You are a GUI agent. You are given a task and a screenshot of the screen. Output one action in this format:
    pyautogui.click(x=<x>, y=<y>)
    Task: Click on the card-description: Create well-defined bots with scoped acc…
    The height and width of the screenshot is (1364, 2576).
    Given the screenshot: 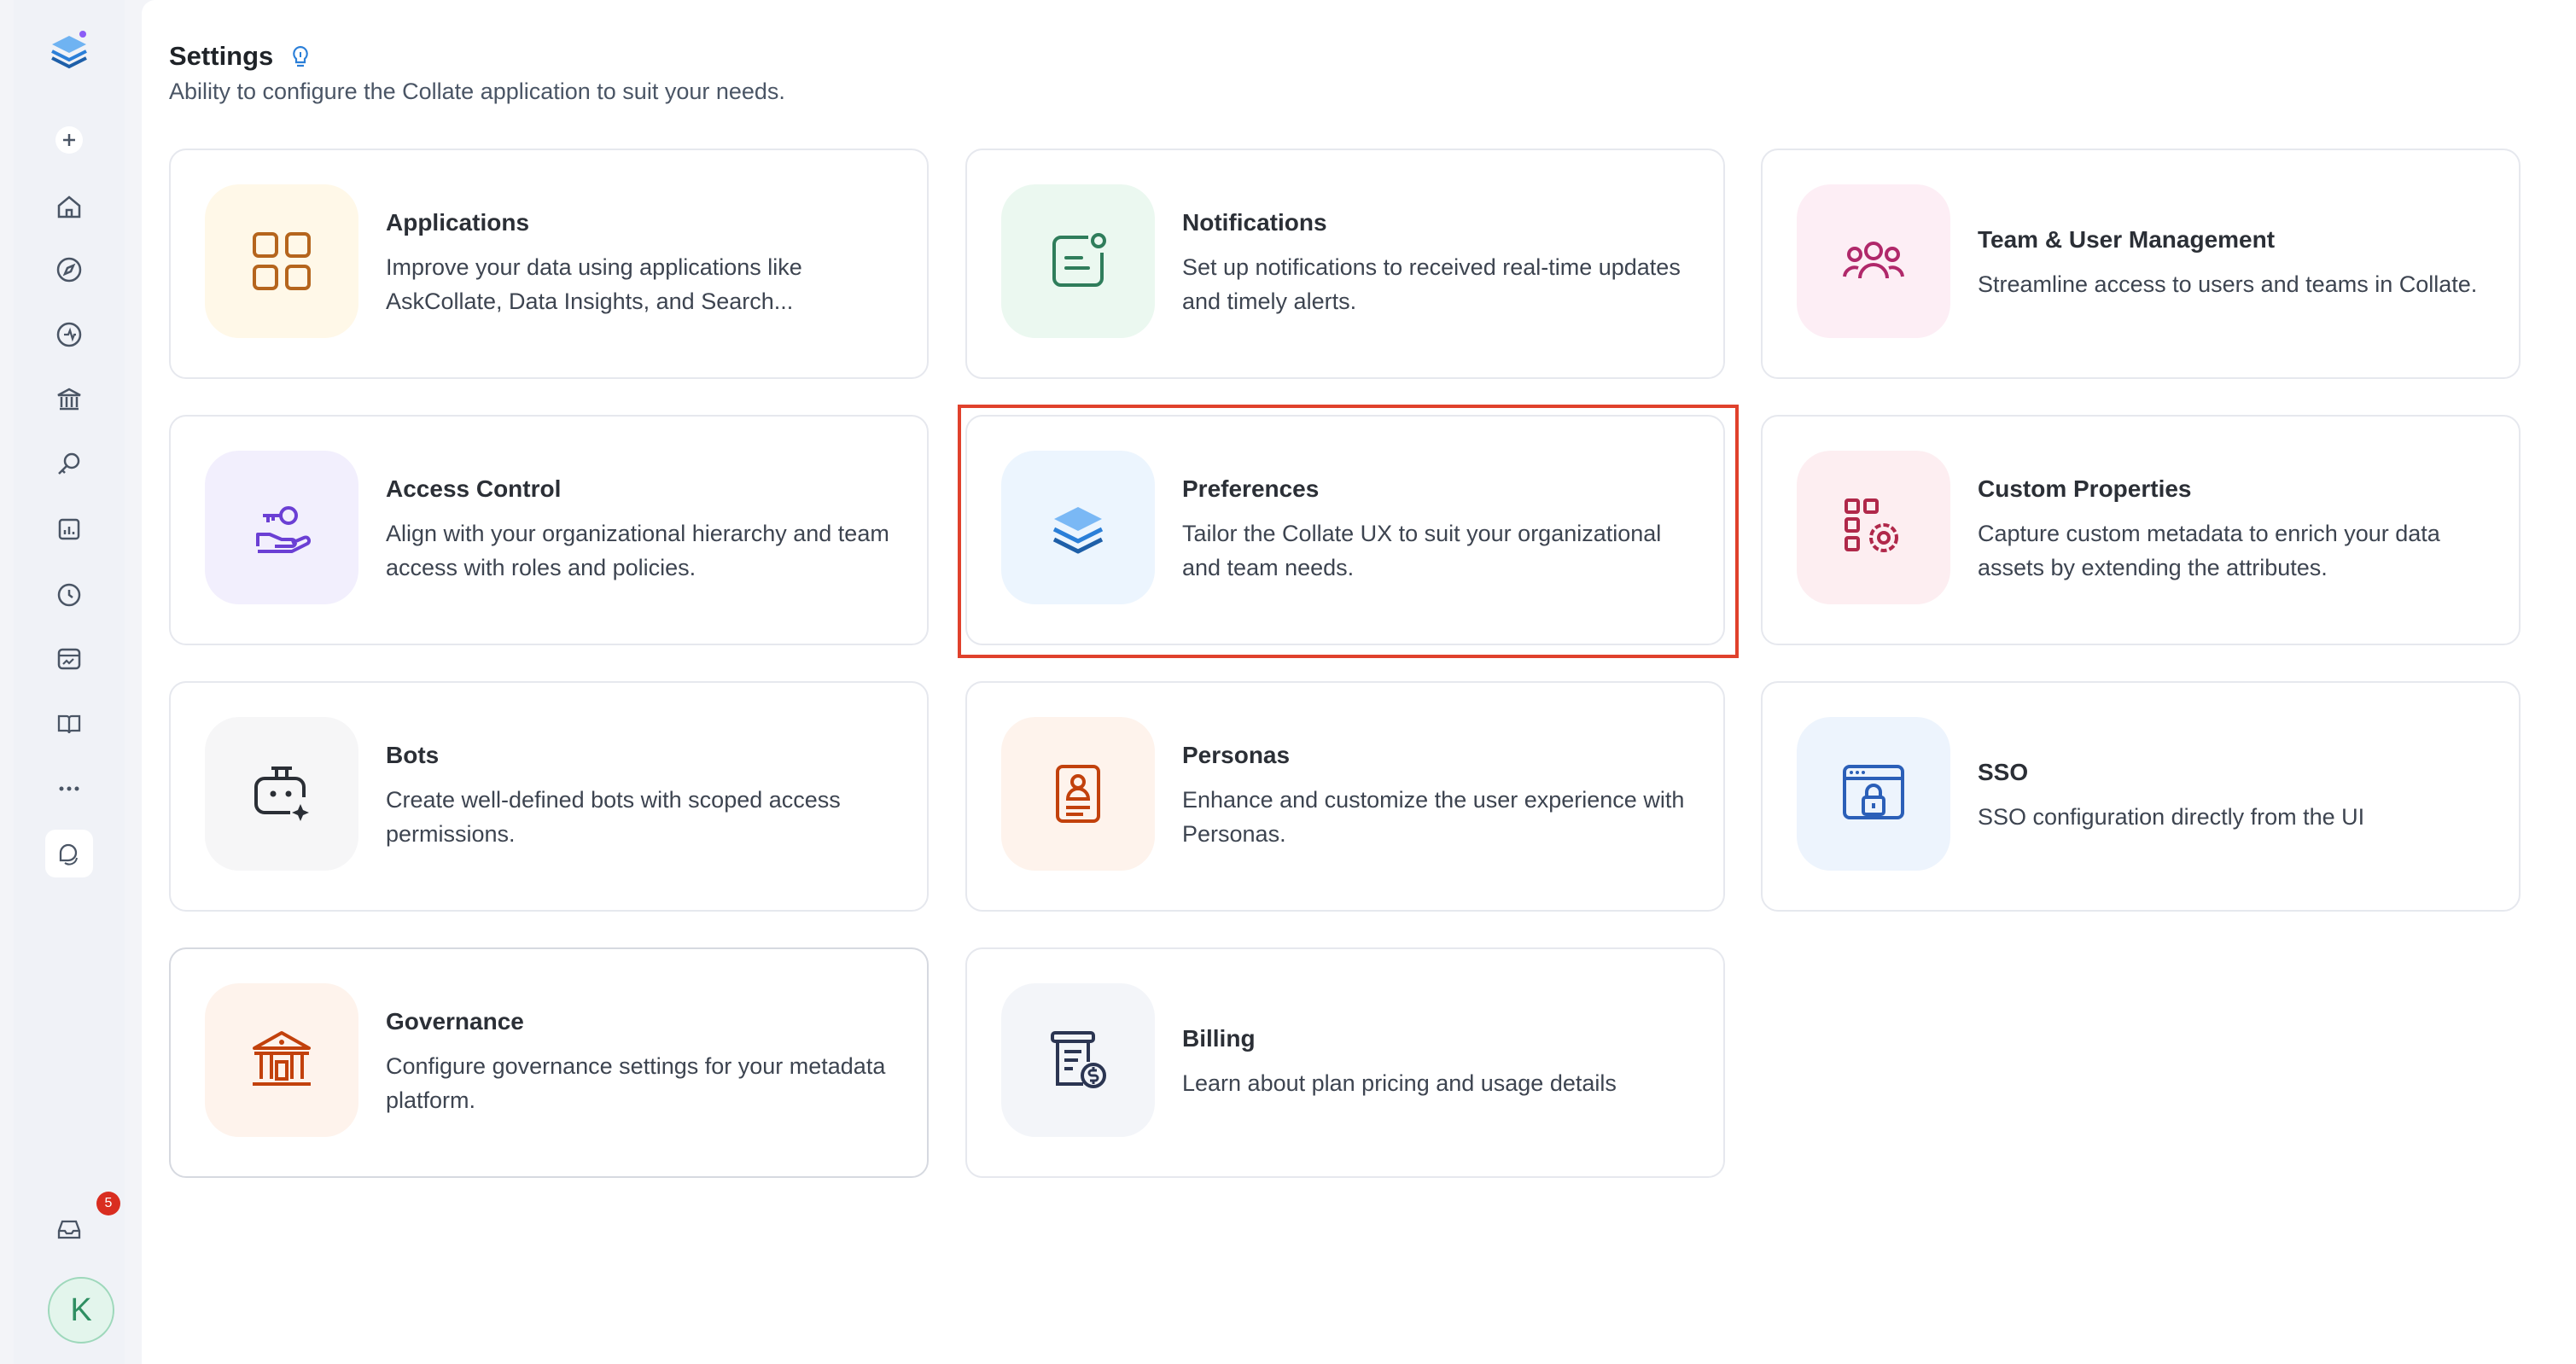 What is the action you would take?
    pyautogui.click(x=613, y=817)
    